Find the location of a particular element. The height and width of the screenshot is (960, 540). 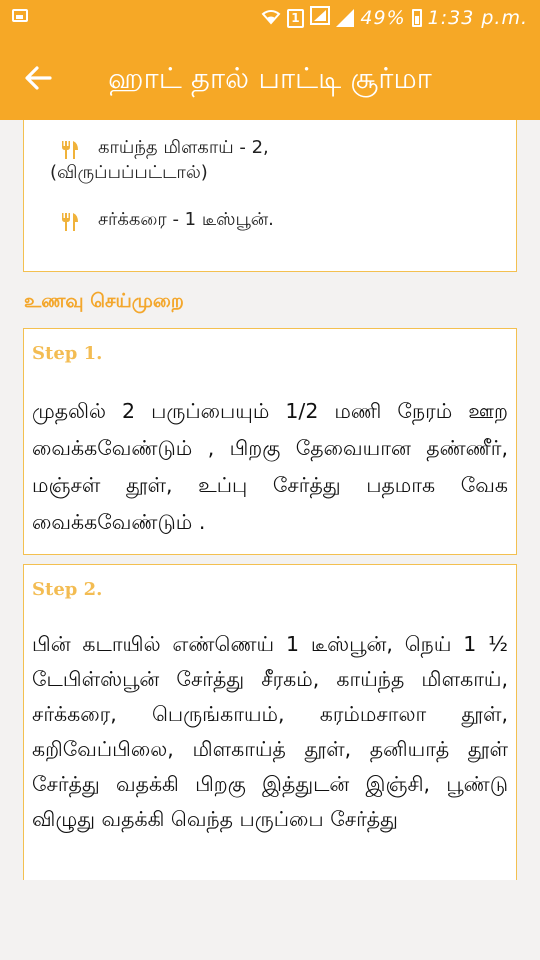

back-button is located at coordinates (38, 78).